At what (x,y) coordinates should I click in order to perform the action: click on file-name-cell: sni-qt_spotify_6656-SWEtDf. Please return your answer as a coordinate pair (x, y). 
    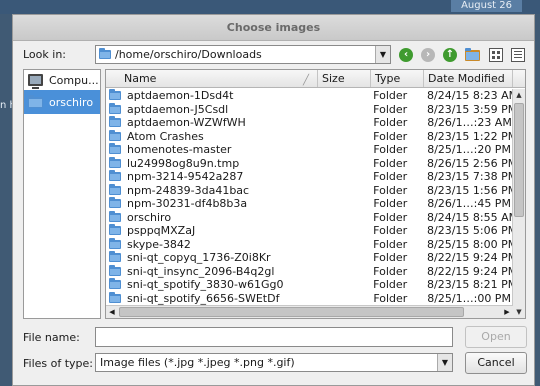
    Looking at the image, I should click on (211, 299).